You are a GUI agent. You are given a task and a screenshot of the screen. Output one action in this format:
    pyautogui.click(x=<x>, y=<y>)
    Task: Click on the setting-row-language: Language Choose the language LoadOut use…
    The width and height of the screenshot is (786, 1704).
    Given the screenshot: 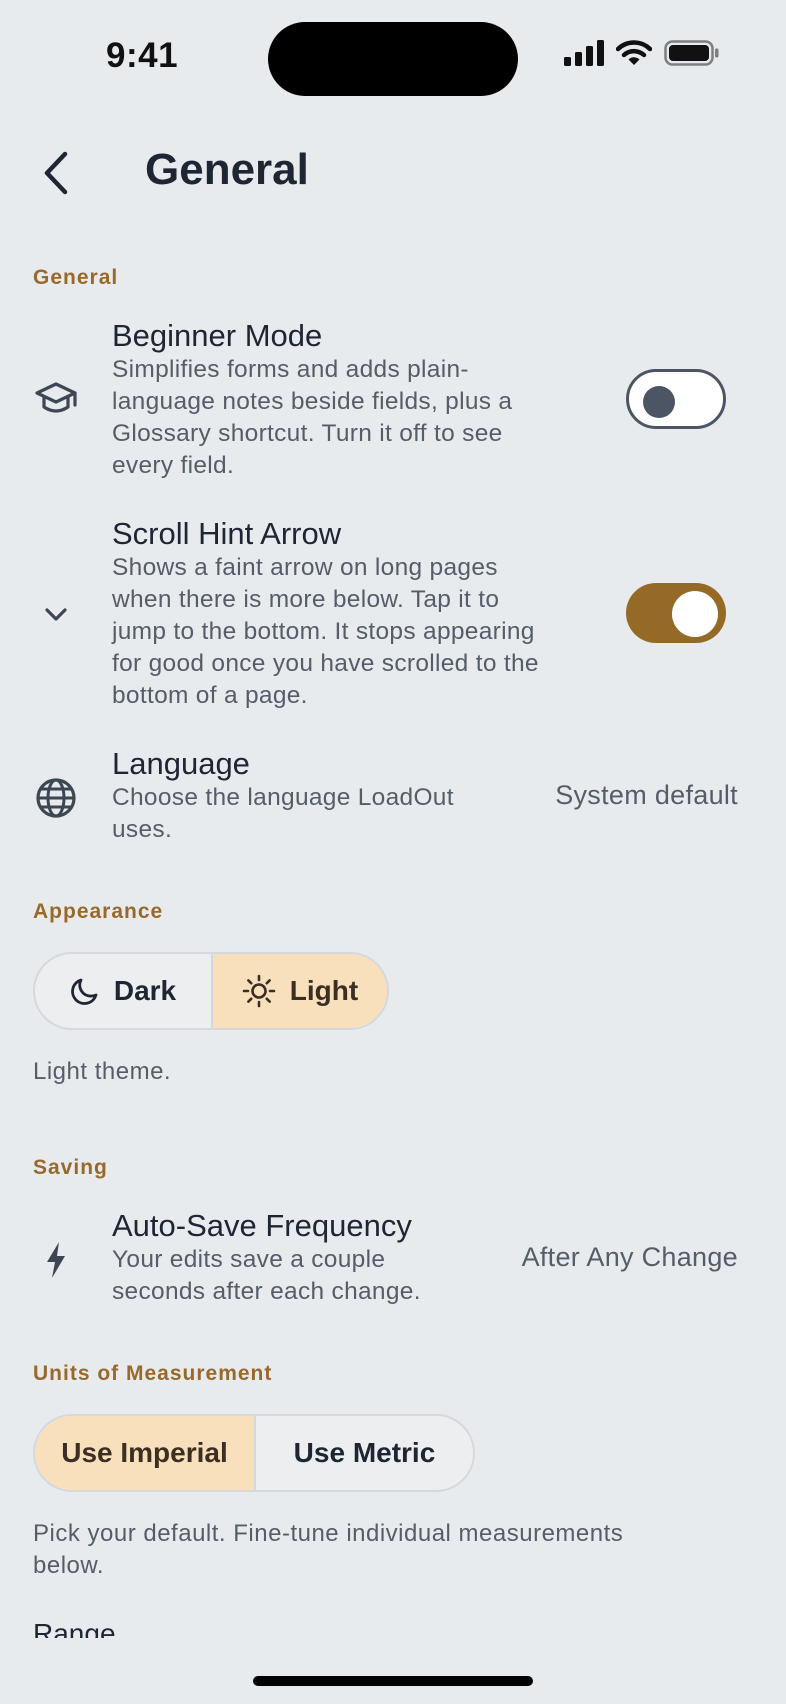 What is the action you would take?
    pyautogui.click(x=393, y=796)
    